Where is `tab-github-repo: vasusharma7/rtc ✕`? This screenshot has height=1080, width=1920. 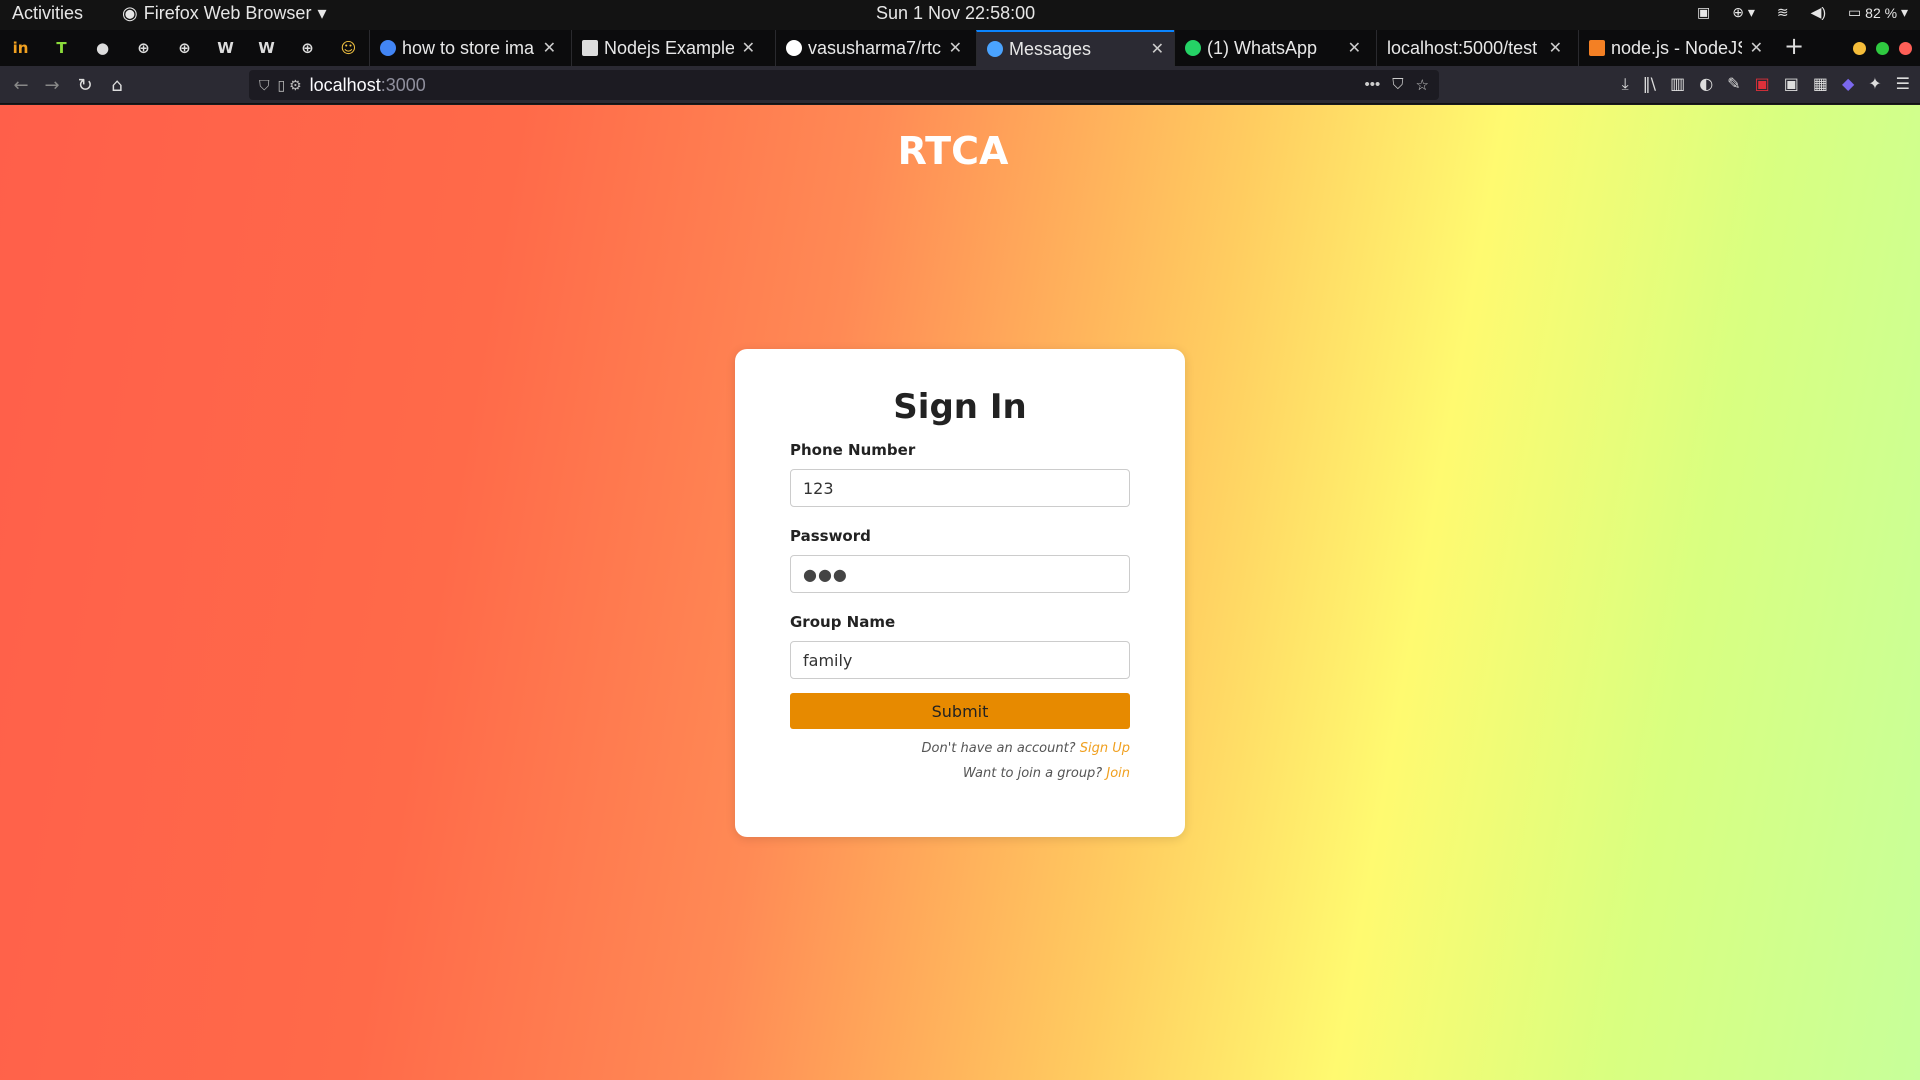 tab-github-repo: vasusharma7/rtc ✕ is located at coordinates (873, 48).